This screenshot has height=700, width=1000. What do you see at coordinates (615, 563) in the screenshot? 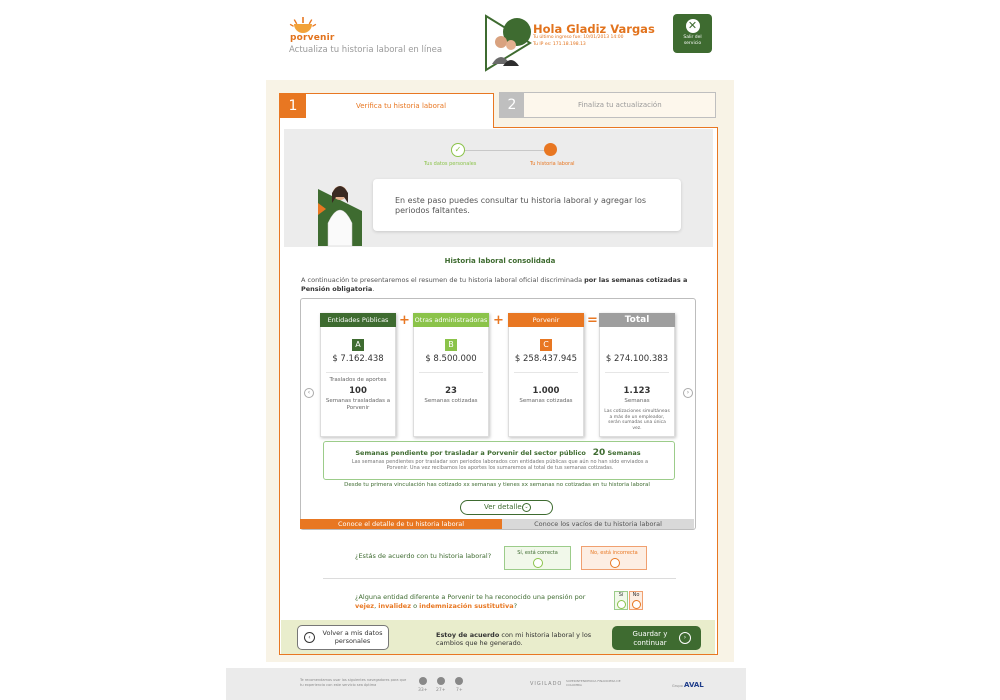
I see `agree-no-radio` at bounding box center [615, 563].